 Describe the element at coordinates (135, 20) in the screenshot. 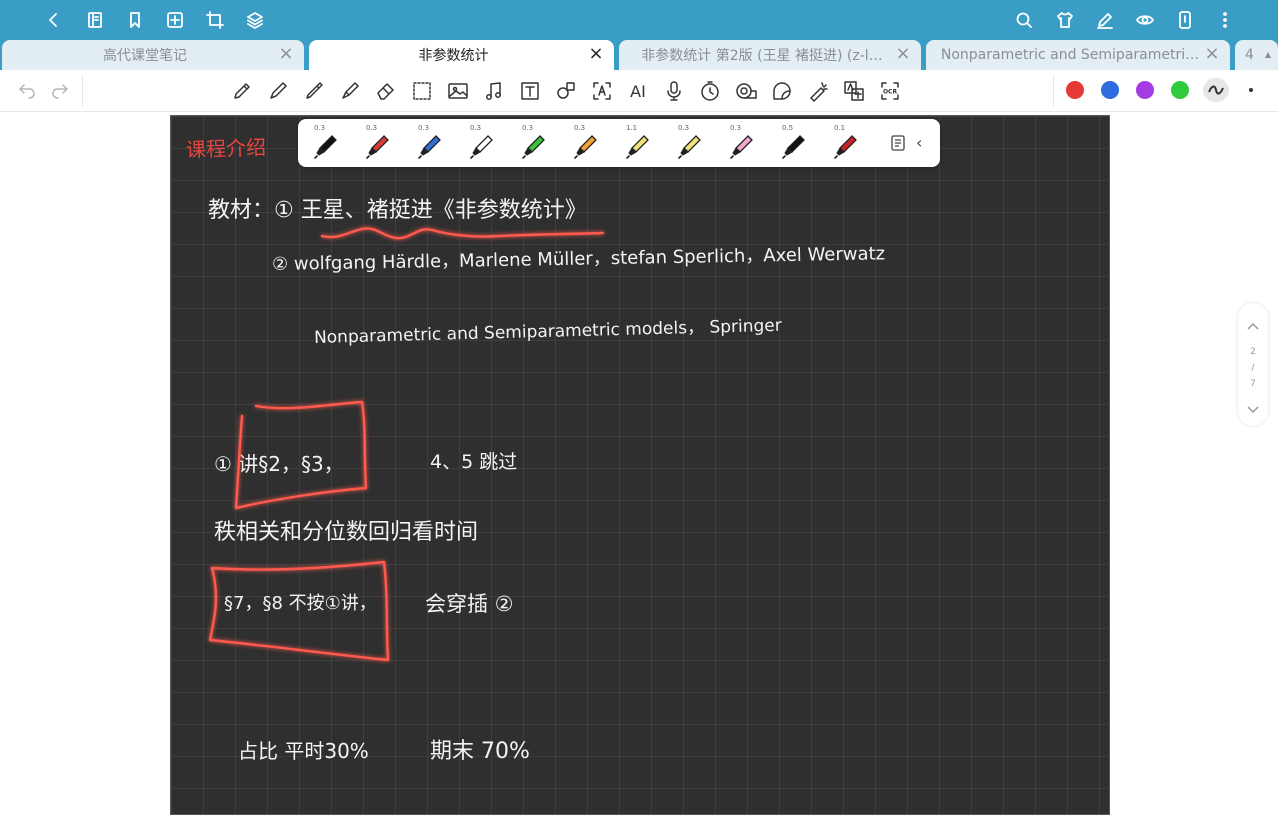

I see `bookmark-icon` at that location.